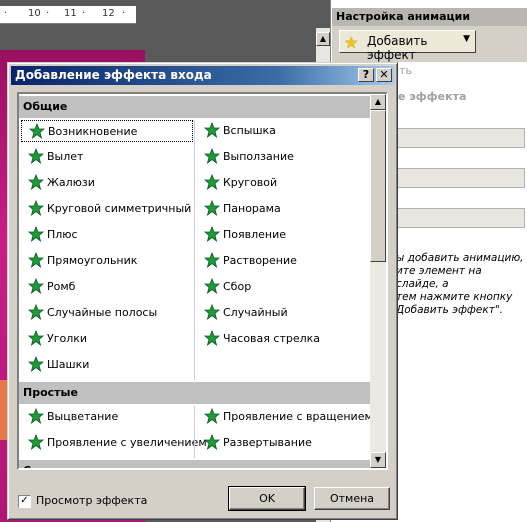 The height and width of the screenshot is (522, 527). What do you see at coordinates (378, 460) in the screenshot?
I see `scroll-down-icon: ▼` at bounding box center [378, 460].